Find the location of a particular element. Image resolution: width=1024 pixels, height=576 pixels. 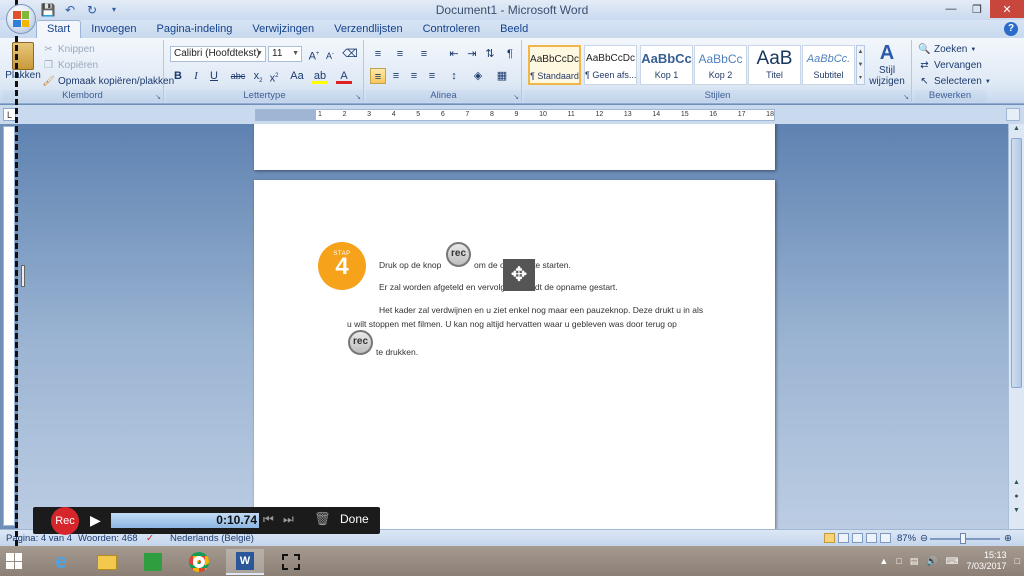

scrollbar-thumb is located at coordinates (1016, 263).